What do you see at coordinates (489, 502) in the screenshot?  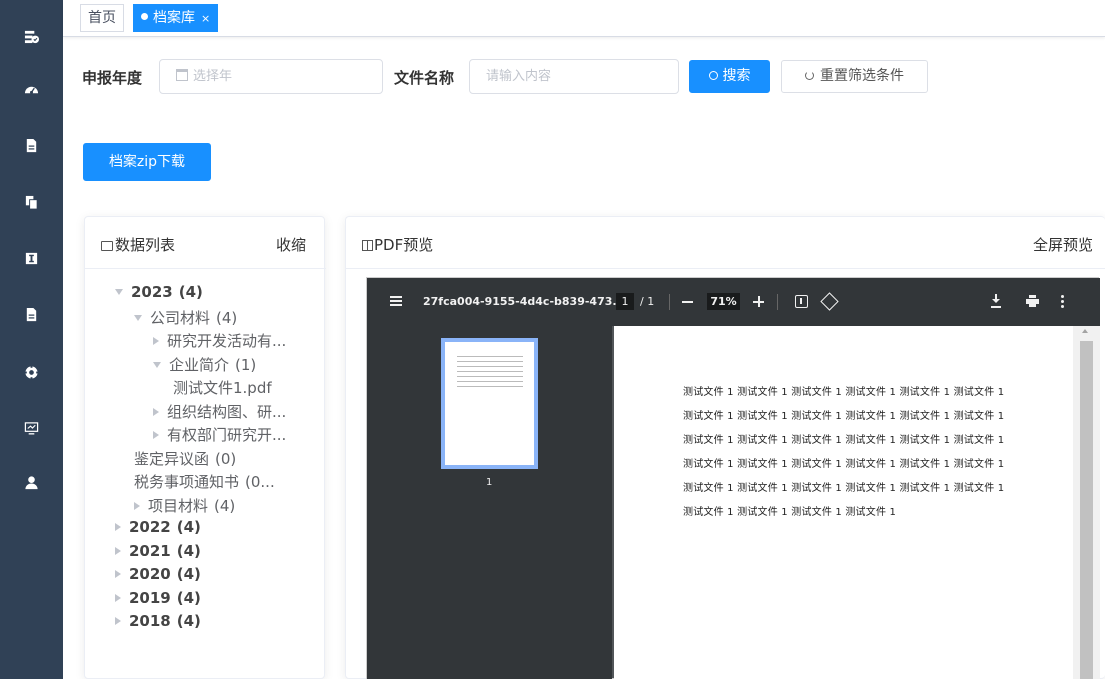 I see `thumbnail-sidebar: 1` at bounding box center [489, 502].